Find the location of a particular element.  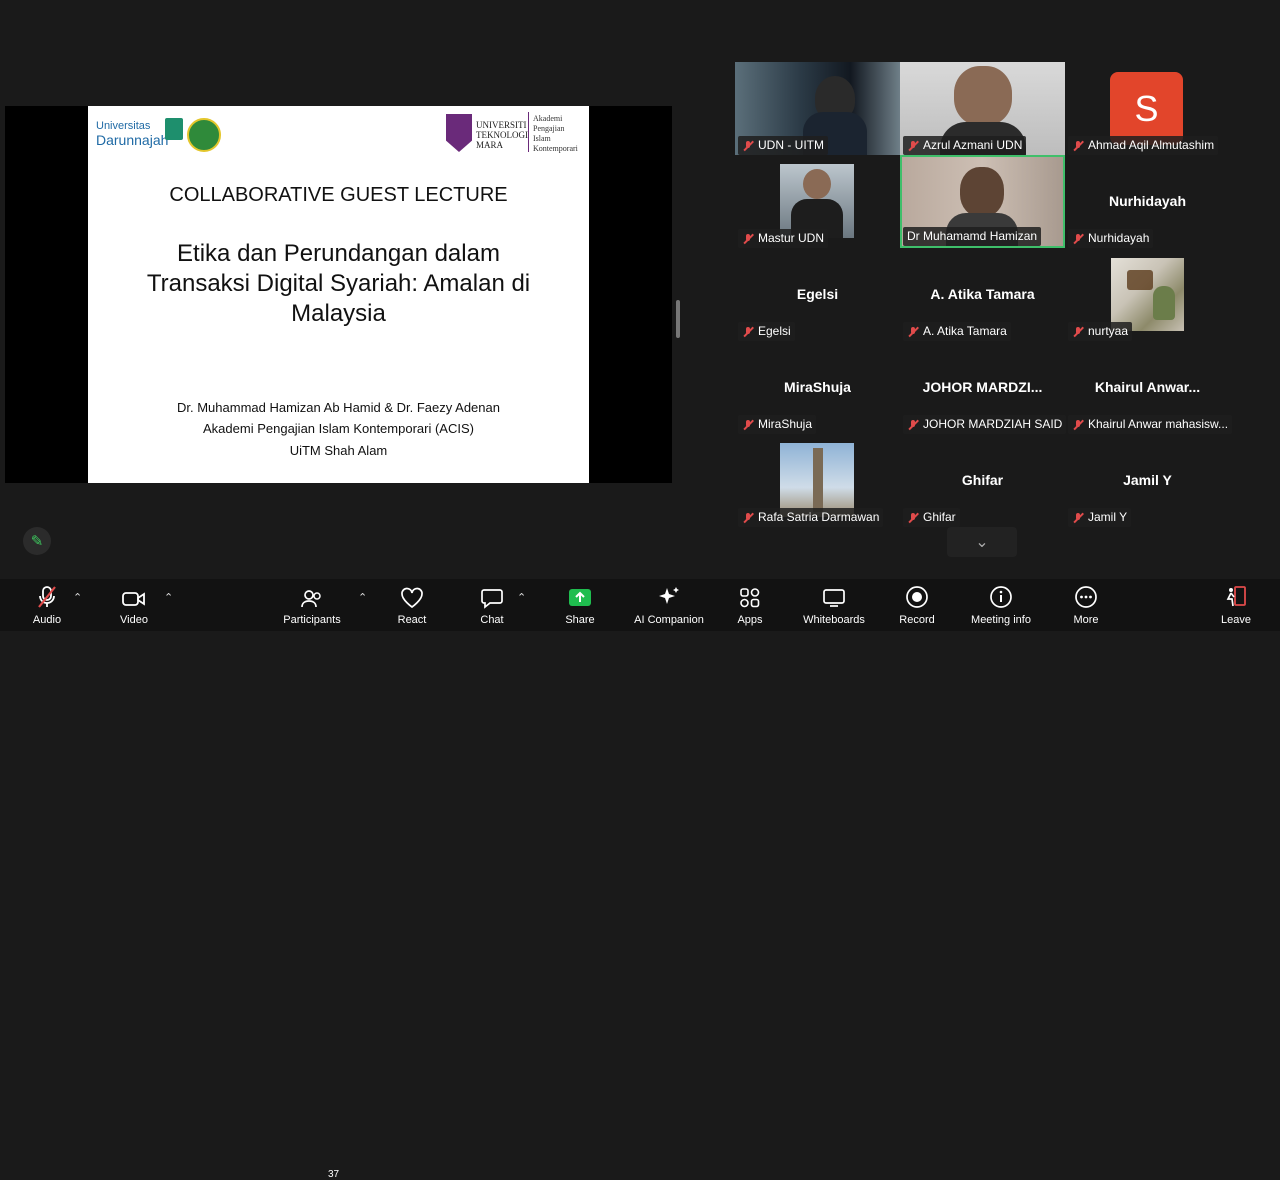

gallery-next-page-chevron-icon: ⌄ is located at coordinates (982, 542).